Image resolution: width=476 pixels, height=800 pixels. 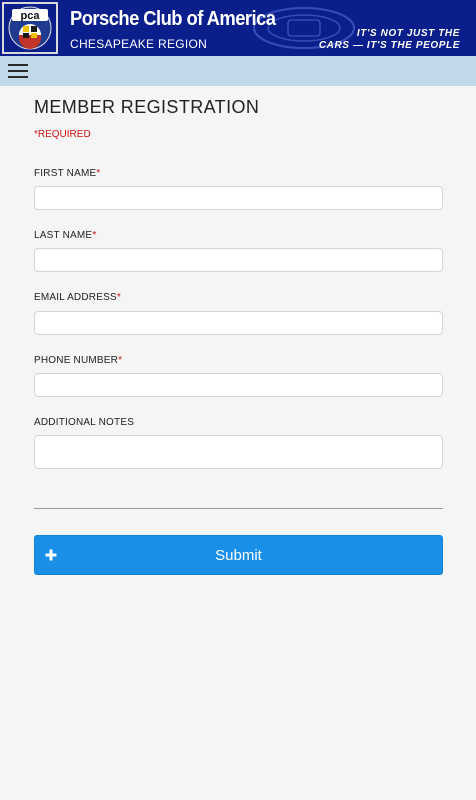 What do you see at coordinates (51, 555) in the screenshot?
I see `plus-icon` at bounding box center [51, 555].